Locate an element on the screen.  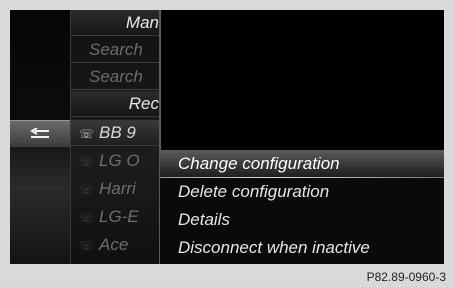
list-item-label: BB 9 is located at coordinates (117, 132).